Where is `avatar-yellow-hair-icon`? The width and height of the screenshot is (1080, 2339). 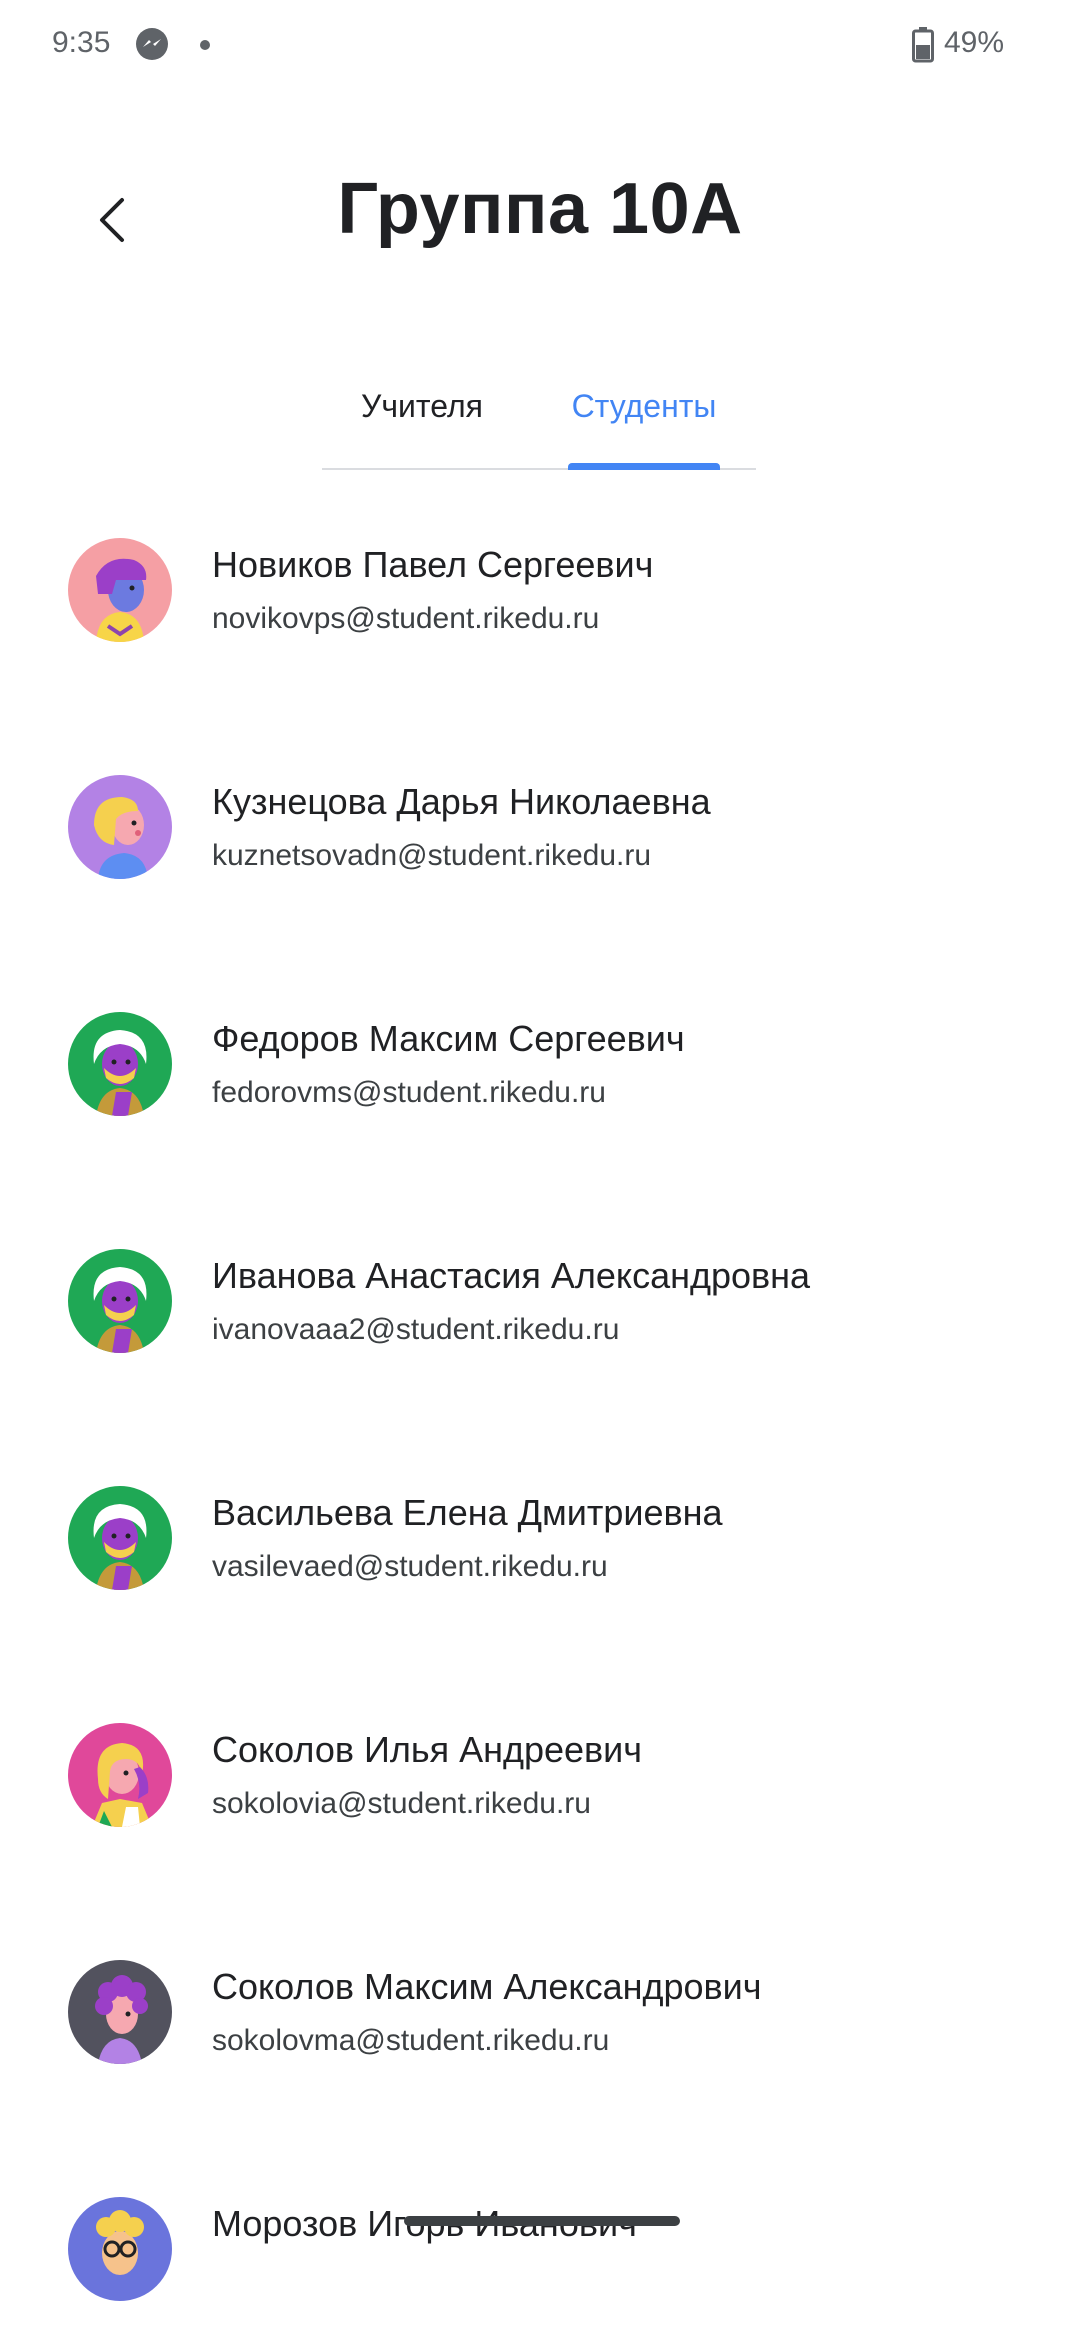 avatar-yellow-hair-icon is located at coordinates (120, 827).